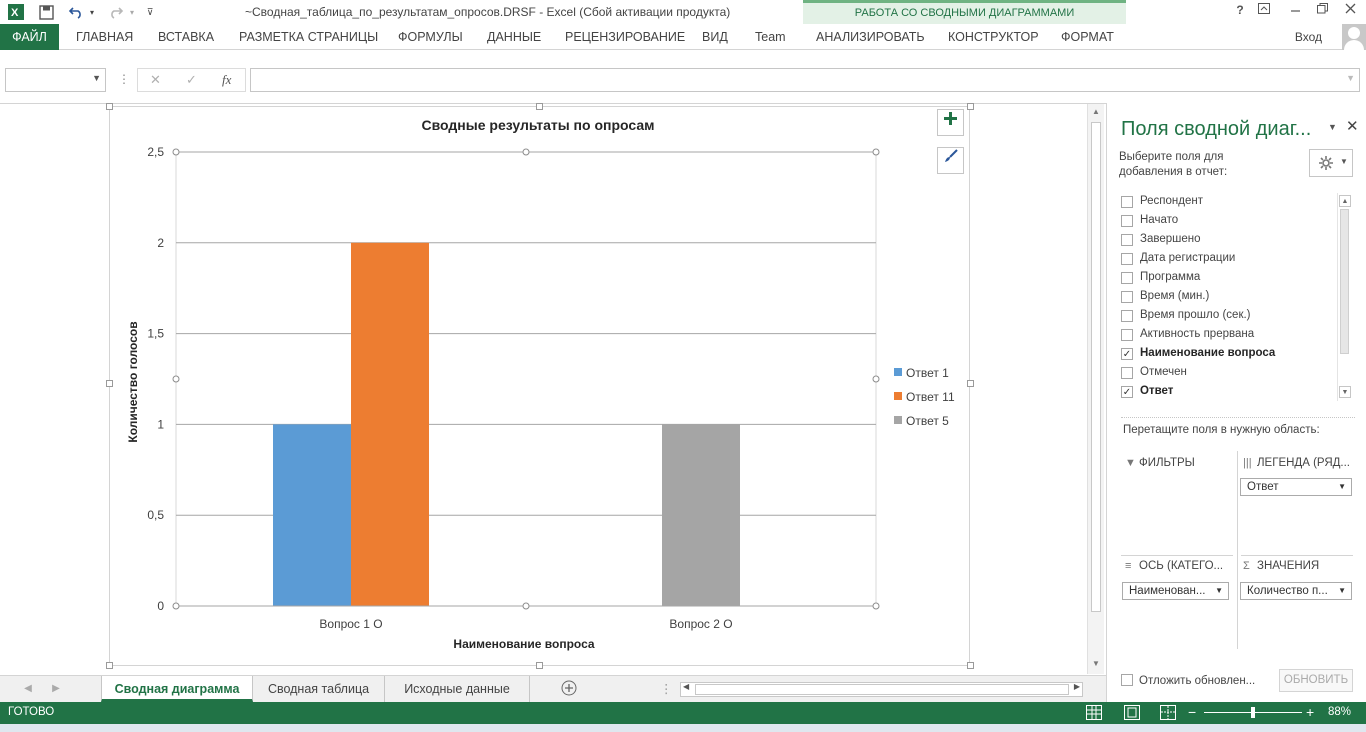  Describe the element at coordinates (308, 37) in the screenshot. I see `tab-page-layout: РАЗМЕТКА СТРАНИЦЫ` at that location.